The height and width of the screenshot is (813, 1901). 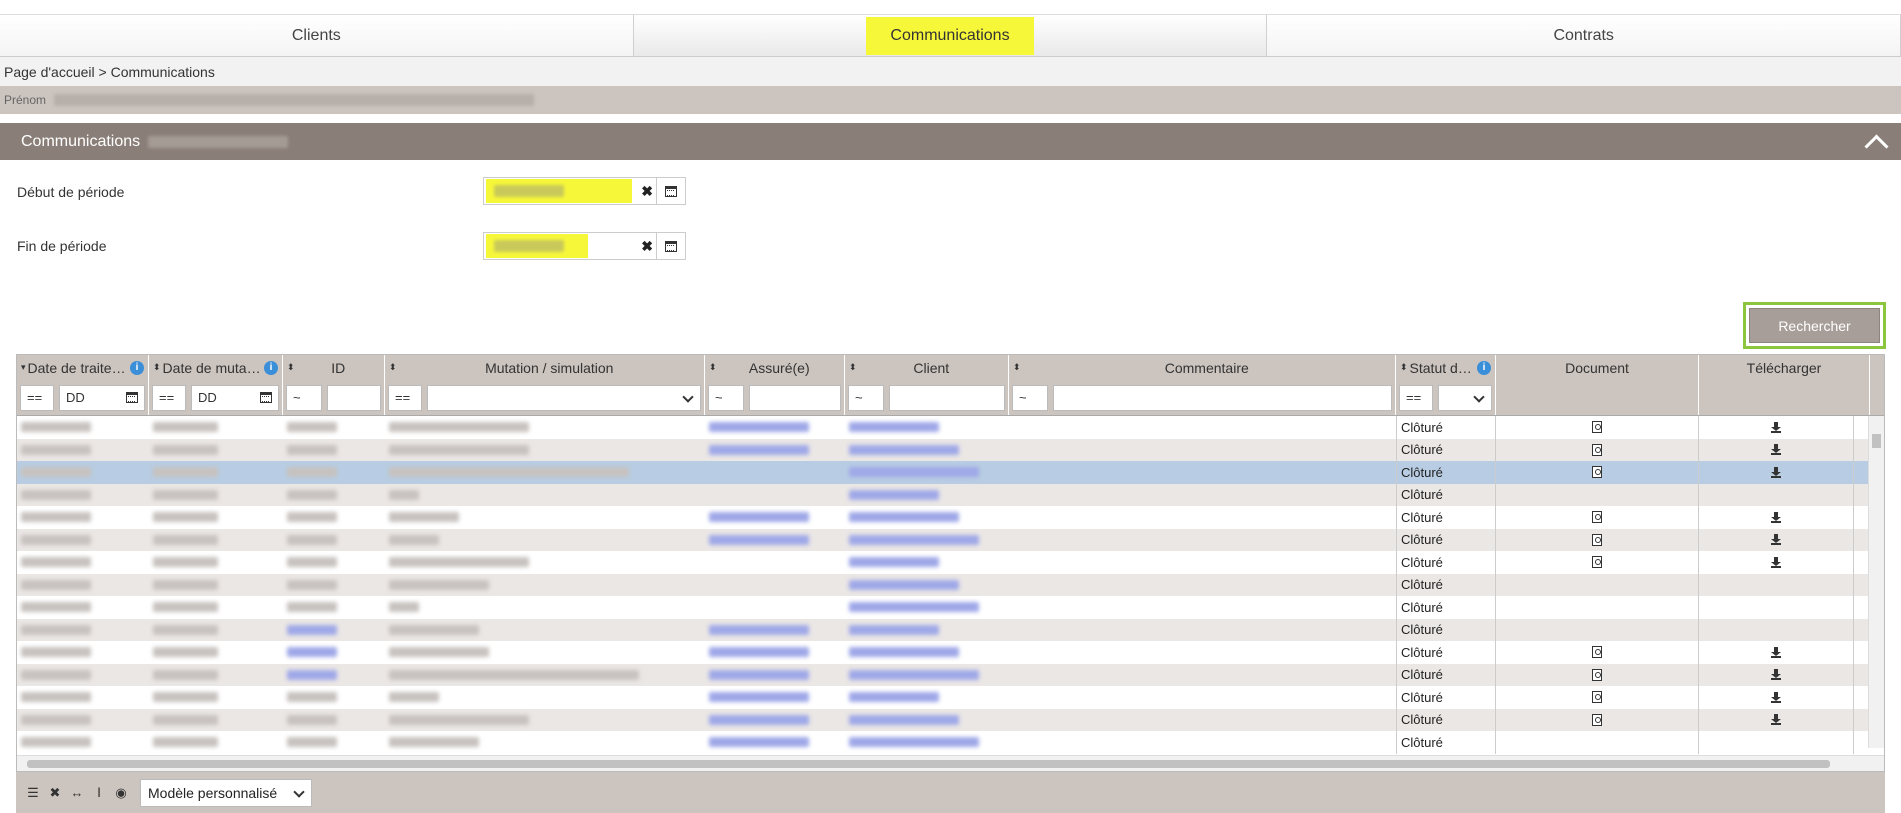 I want to click on cell-id, so click(x=334, y=630).